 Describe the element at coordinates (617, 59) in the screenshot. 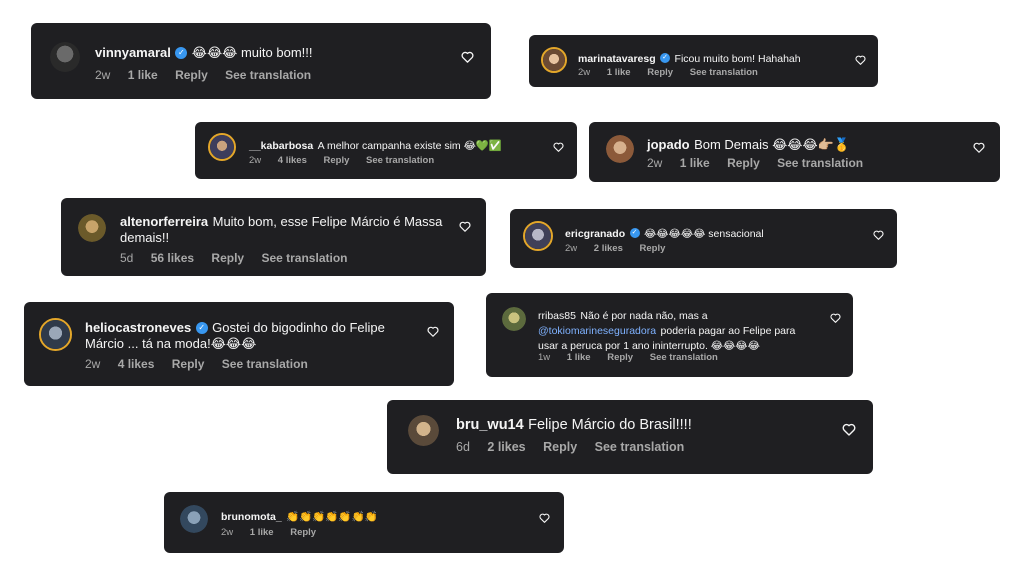

I see `username: marinatavaresg` at that location.